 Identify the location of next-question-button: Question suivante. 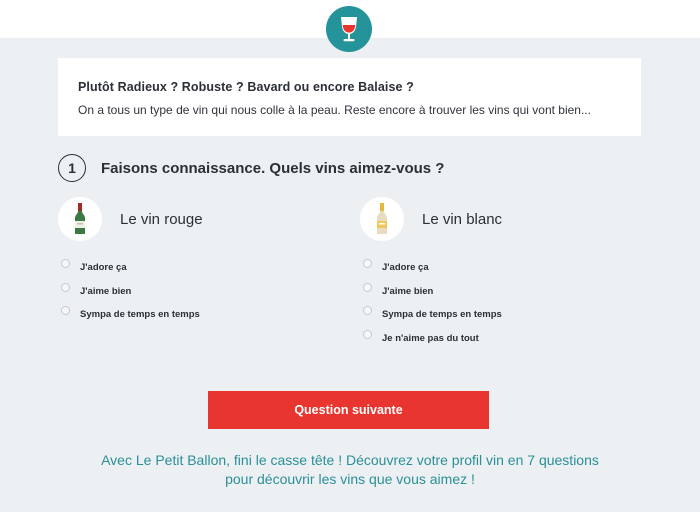
(348, 410).